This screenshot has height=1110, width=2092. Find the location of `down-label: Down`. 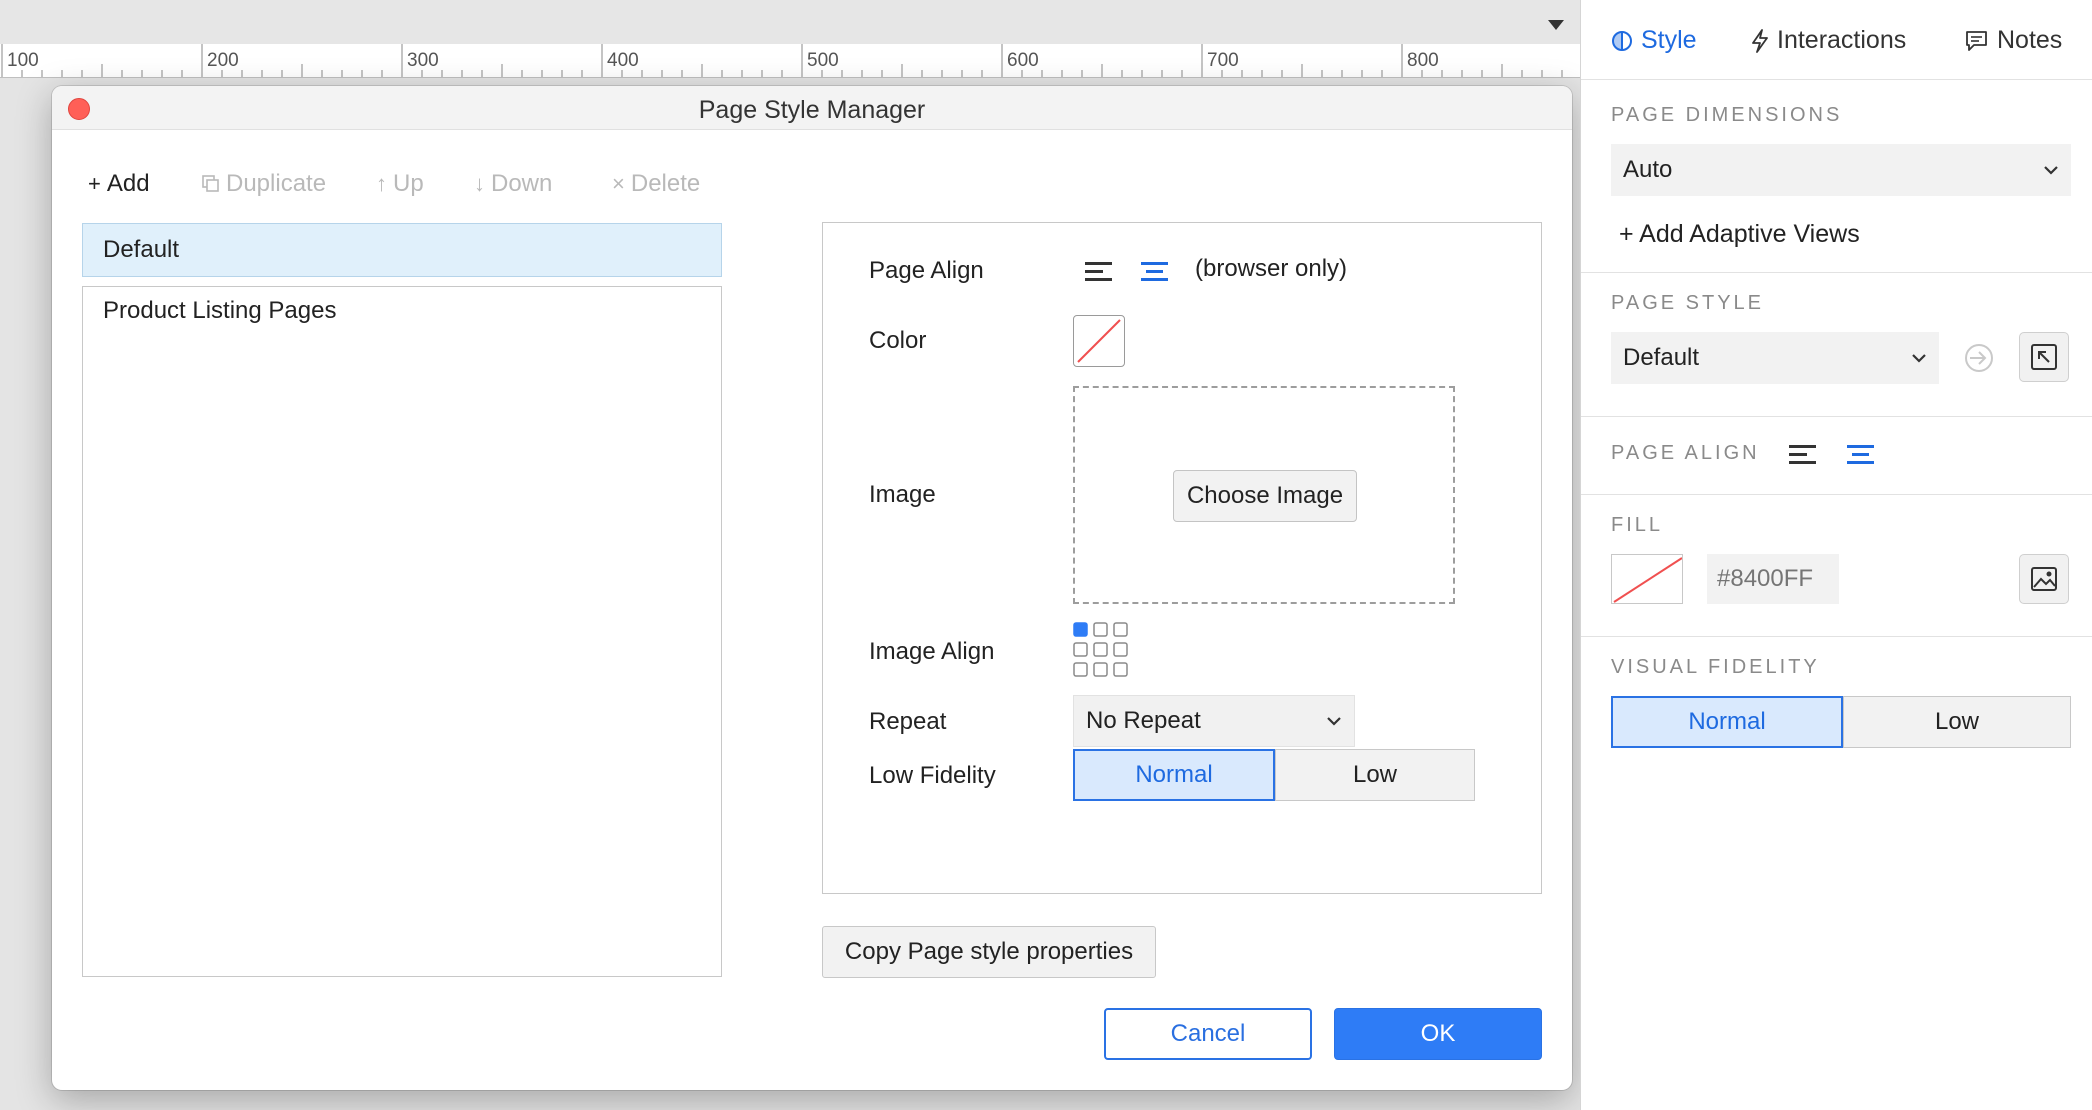

down-label: Down is located at coordinates (522, 183).